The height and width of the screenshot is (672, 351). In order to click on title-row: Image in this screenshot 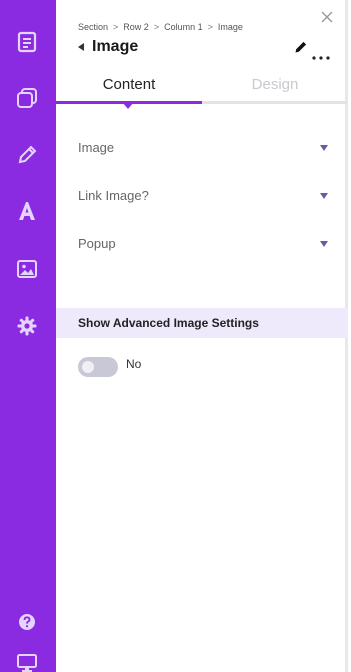, I will do `click(204, 49)`.